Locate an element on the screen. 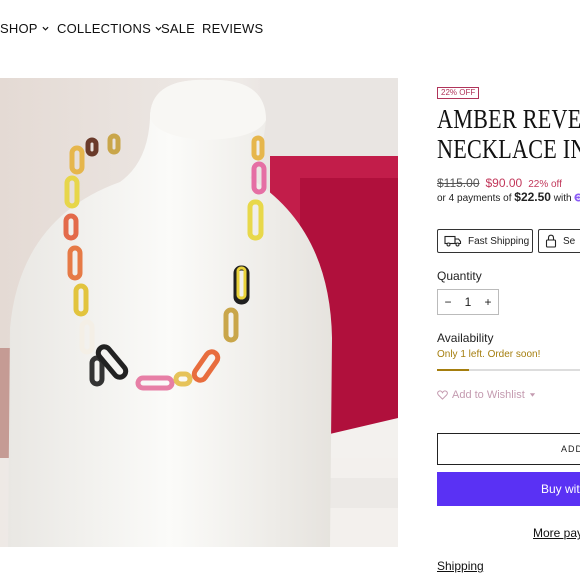 This screenshot has height=580, width=580. quantity-value: 1 is located at coordinates (468, 302).